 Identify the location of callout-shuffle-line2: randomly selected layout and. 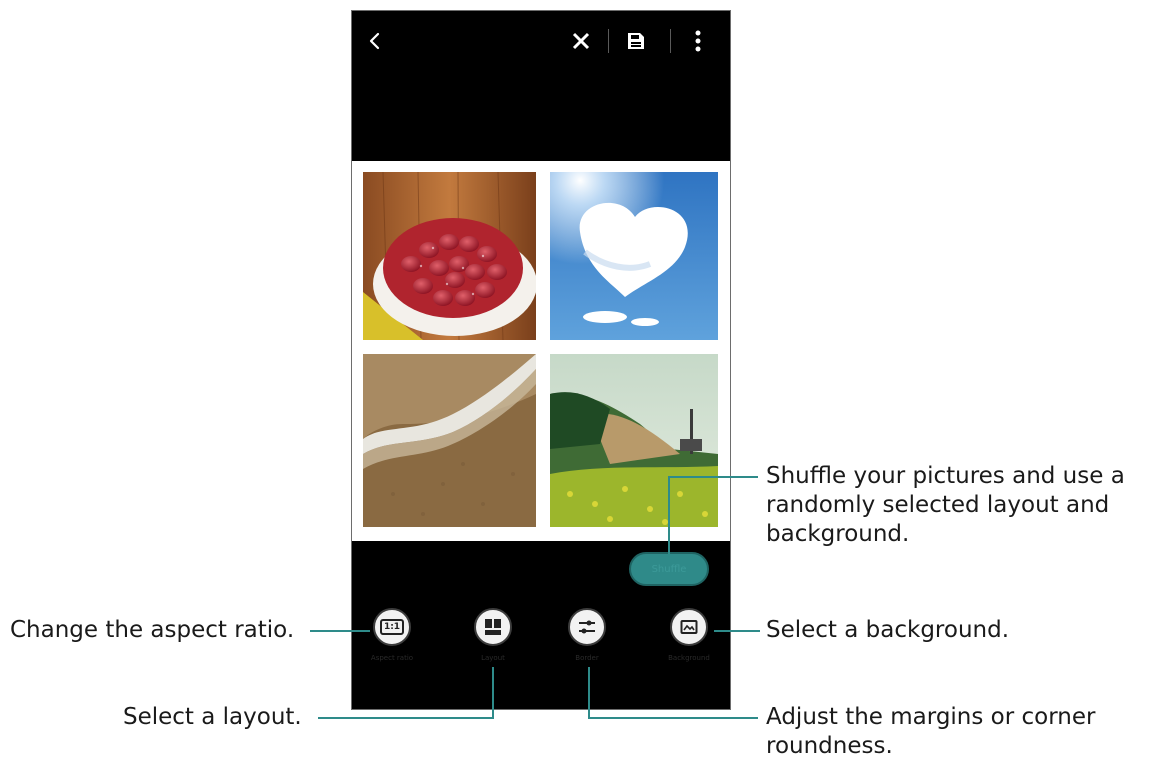
(938, 505).